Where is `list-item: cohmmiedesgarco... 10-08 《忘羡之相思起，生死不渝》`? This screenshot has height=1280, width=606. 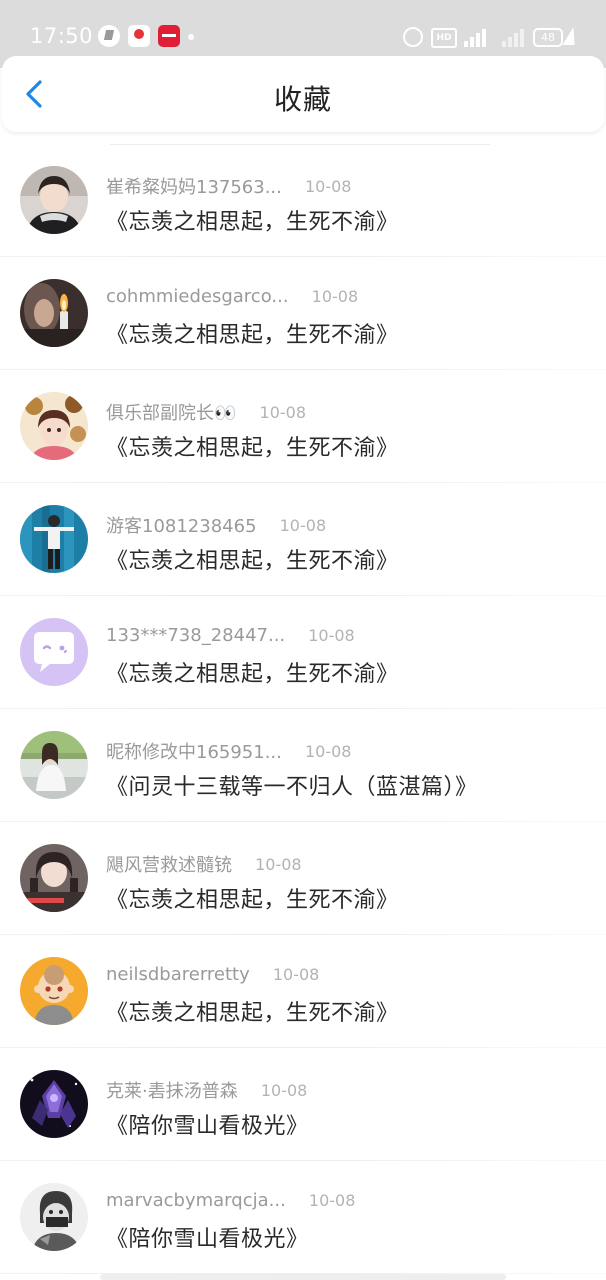
list-item: cohmmiedesgarco... 10-08 《忘羡之相思起，生死不渝》 is located at coordinates (303, 313).